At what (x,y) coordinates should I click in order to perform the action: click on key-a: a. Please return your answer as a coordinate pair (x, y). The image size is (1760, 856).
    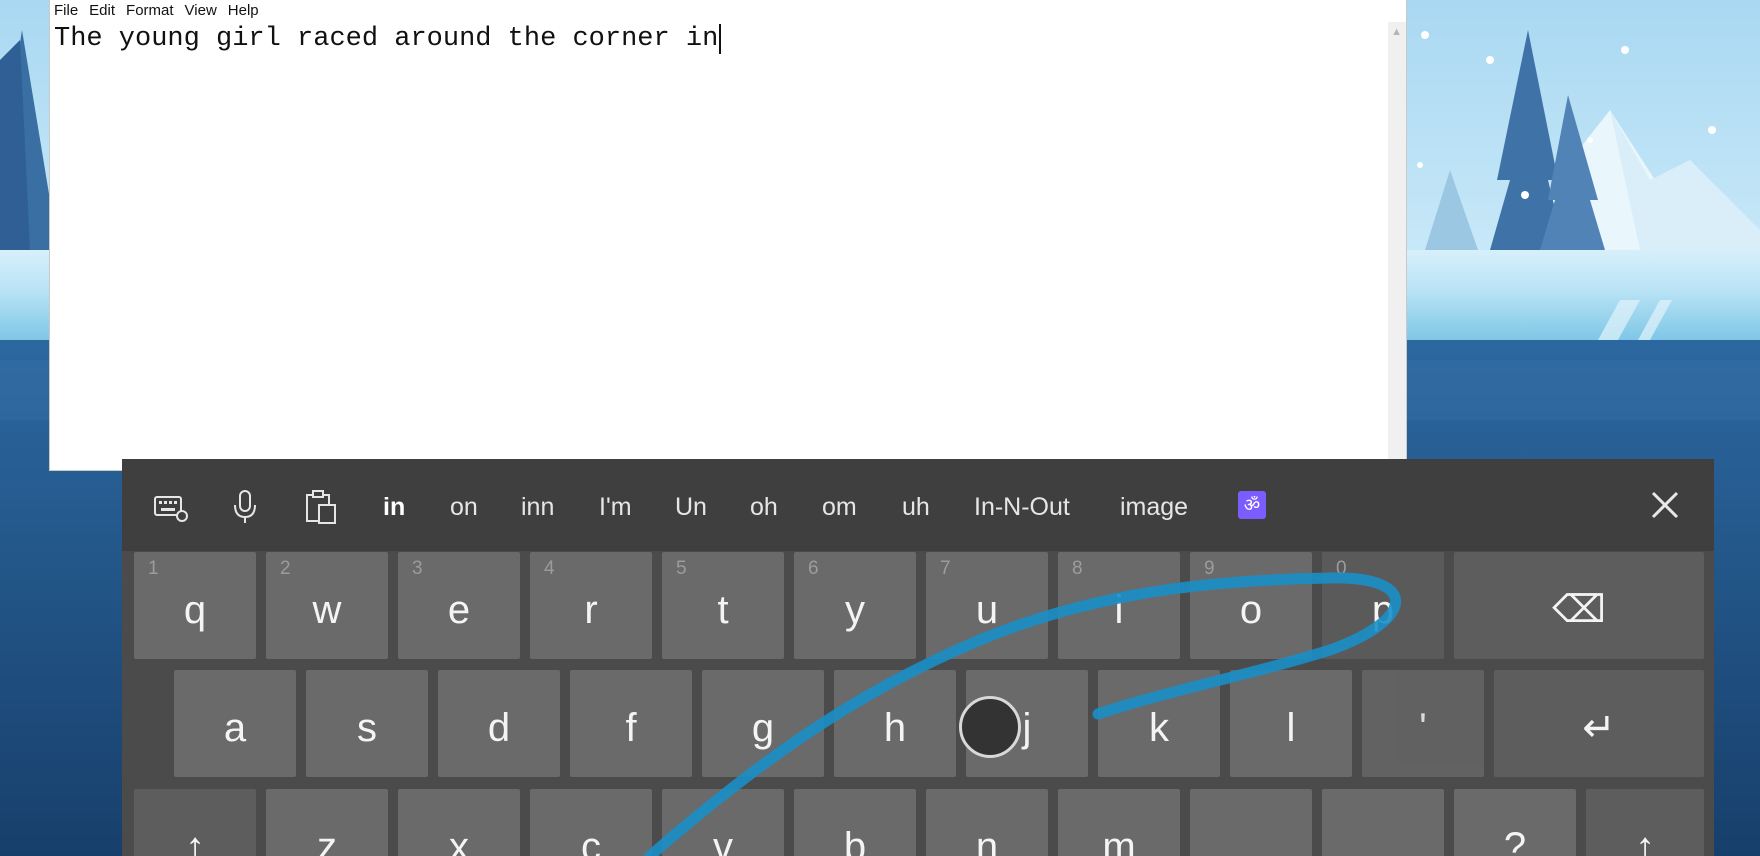
    Looking at the image, I should click on (235, 723).